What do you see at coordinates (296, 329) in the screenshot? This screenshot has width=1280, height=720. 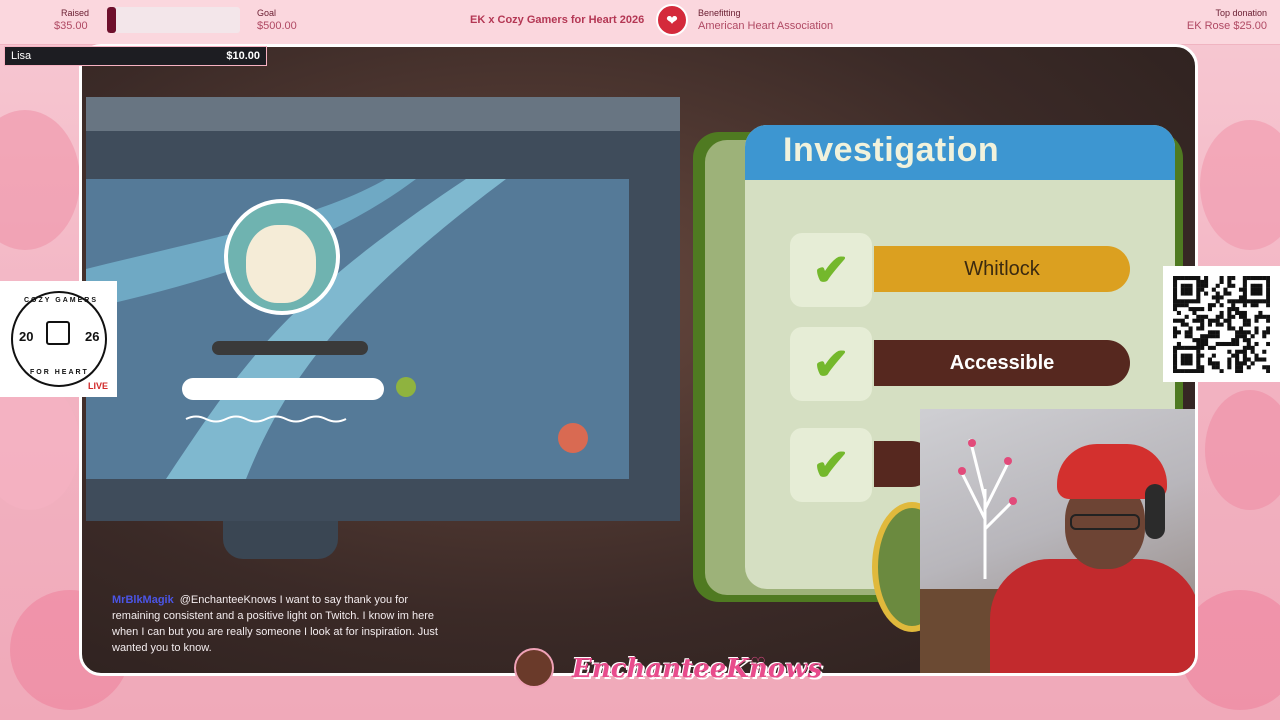 I see `screen-swirl-graphic` at bounding box center [296, 329].